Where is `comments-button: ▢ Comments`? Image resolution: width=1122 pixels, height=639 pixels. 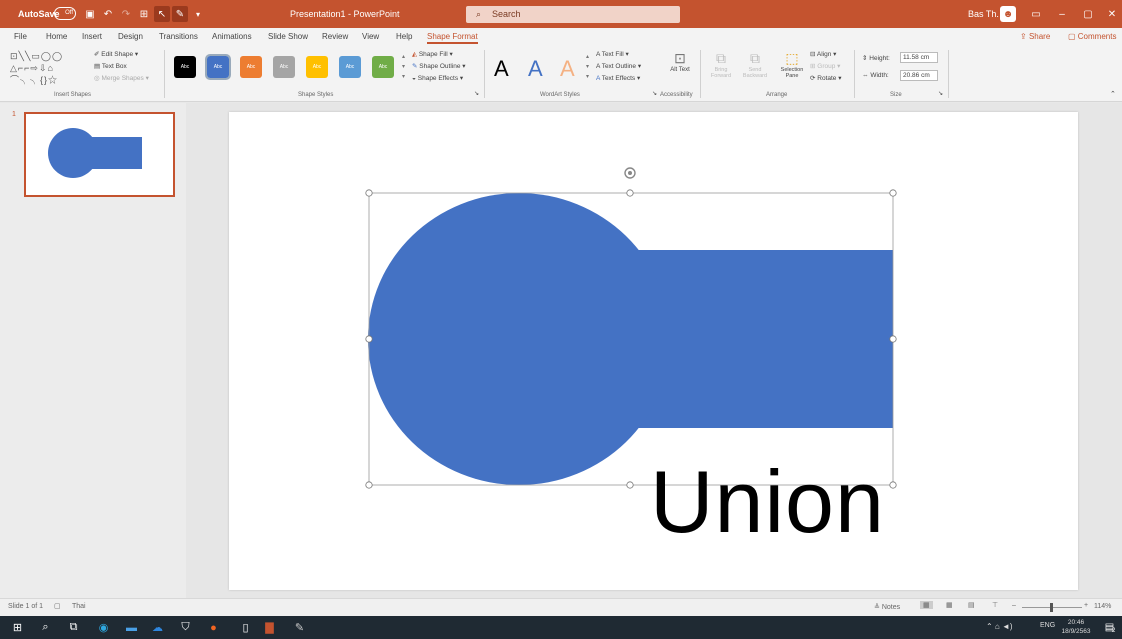 comments-button: ▢ Comments is located at coordinates (1092, 36).